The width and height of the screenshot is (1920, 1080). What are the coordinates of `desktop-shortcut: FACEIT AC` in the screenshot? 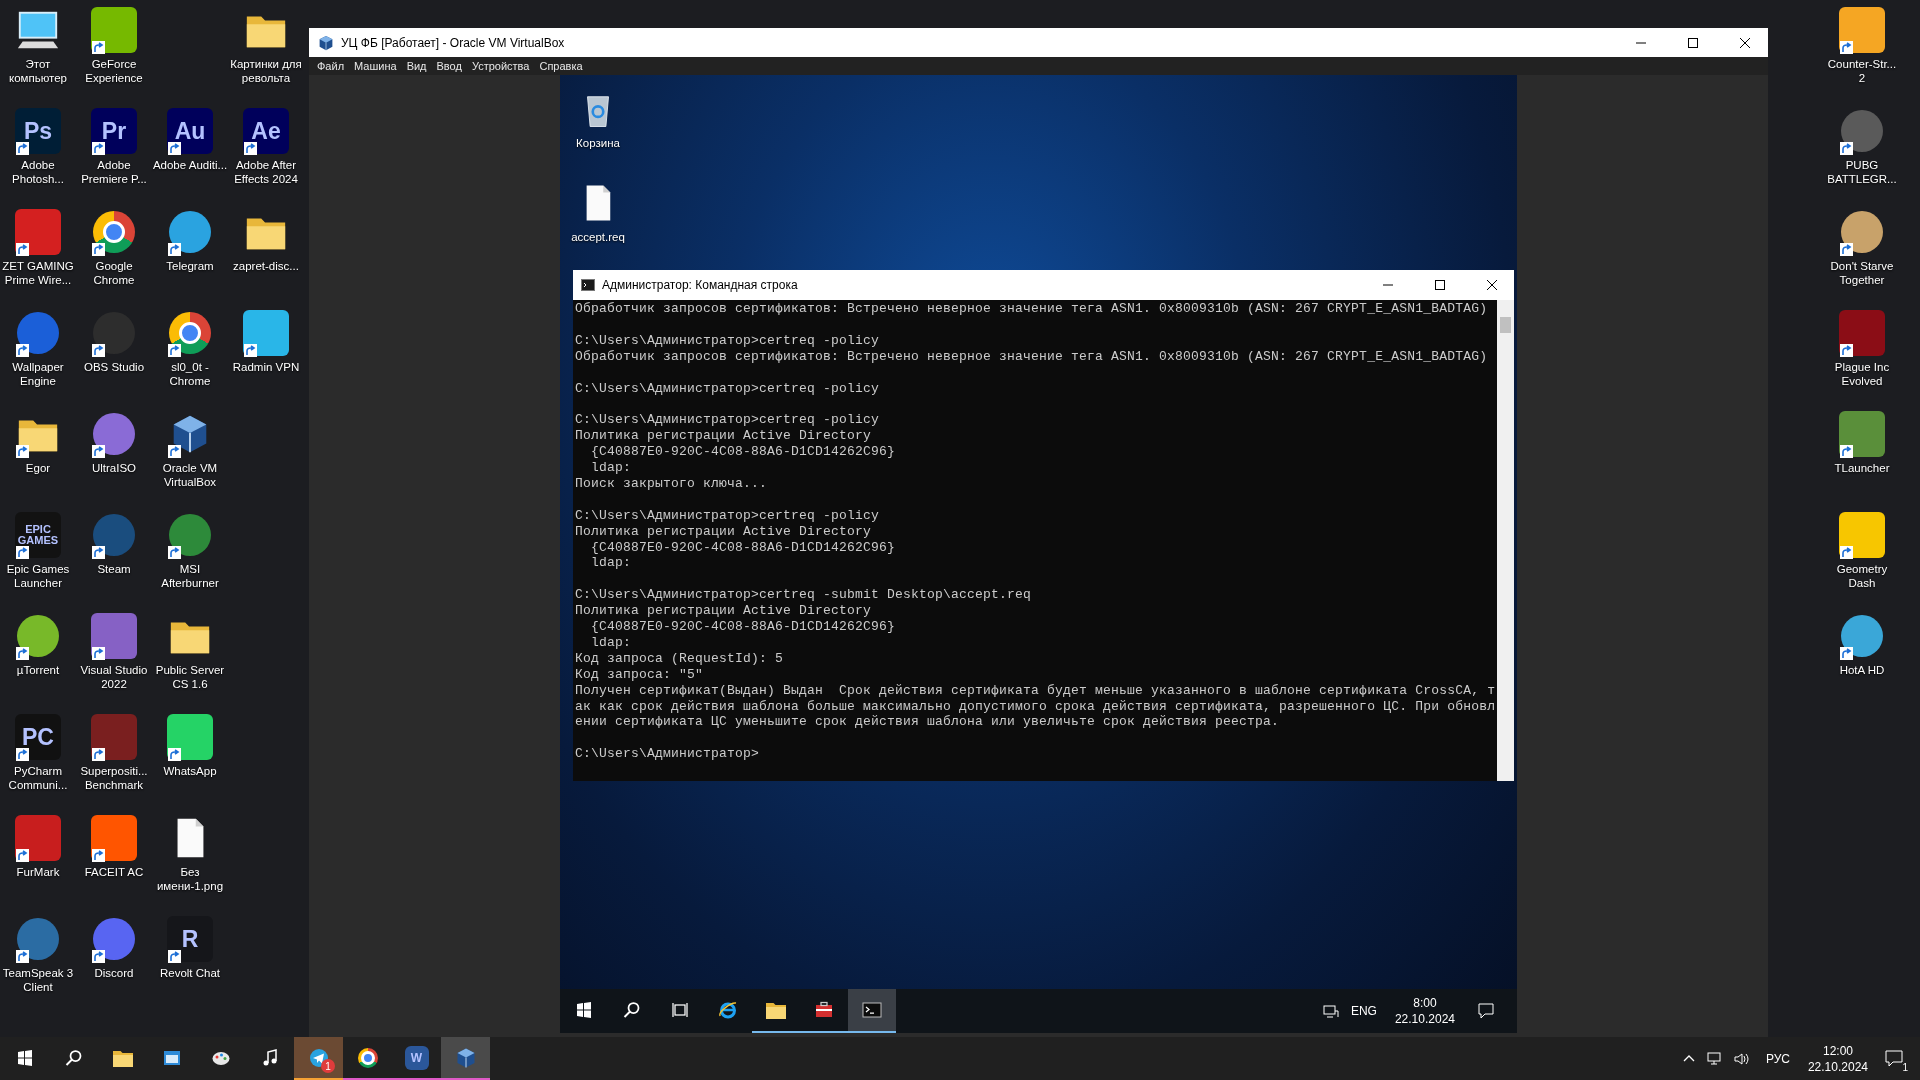 It's located at (114, 858).